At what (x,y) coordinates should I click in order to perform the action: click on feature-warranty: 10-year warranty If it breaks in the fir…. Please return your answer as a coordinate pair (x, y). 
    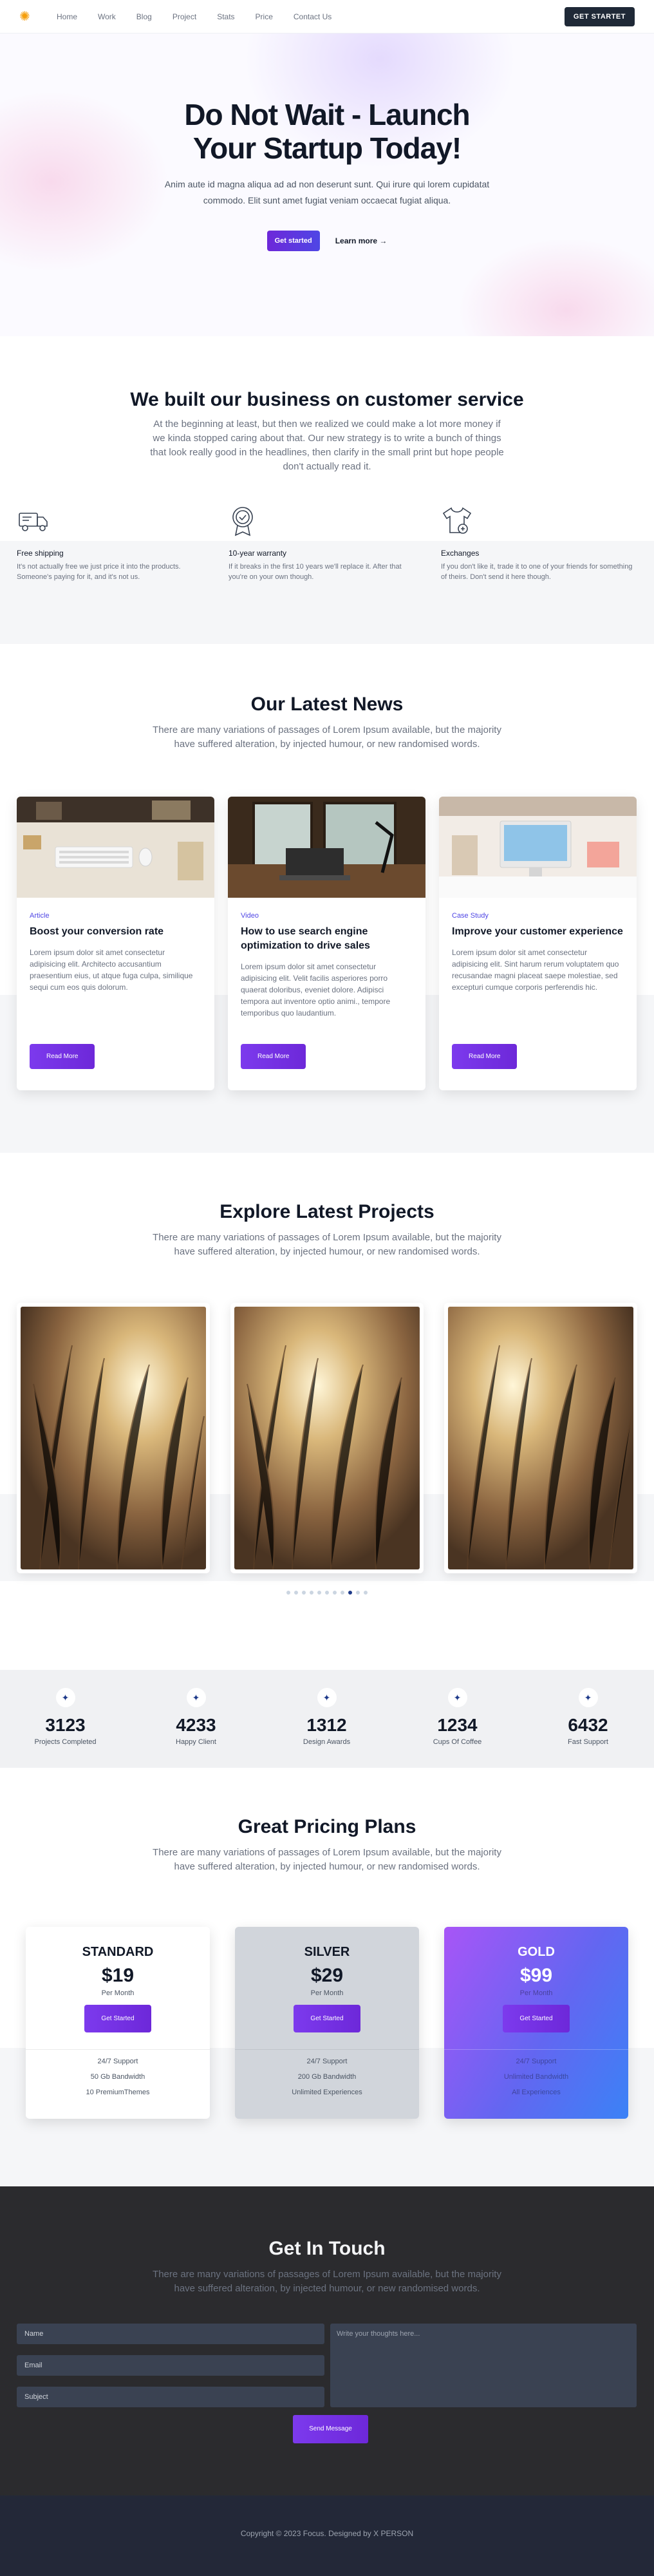
    Looking at the image, I should click on (325, 543).